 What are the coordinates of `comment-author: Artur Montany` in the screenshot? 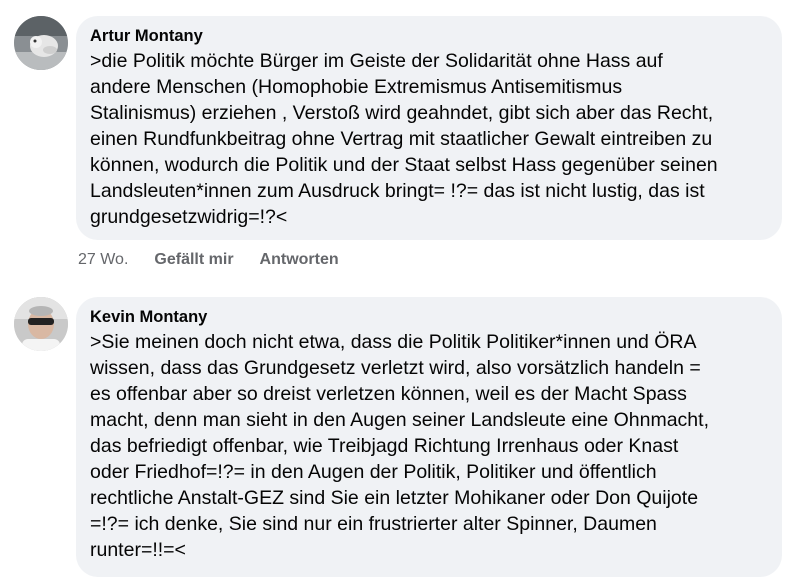 It's located at (146, 36).